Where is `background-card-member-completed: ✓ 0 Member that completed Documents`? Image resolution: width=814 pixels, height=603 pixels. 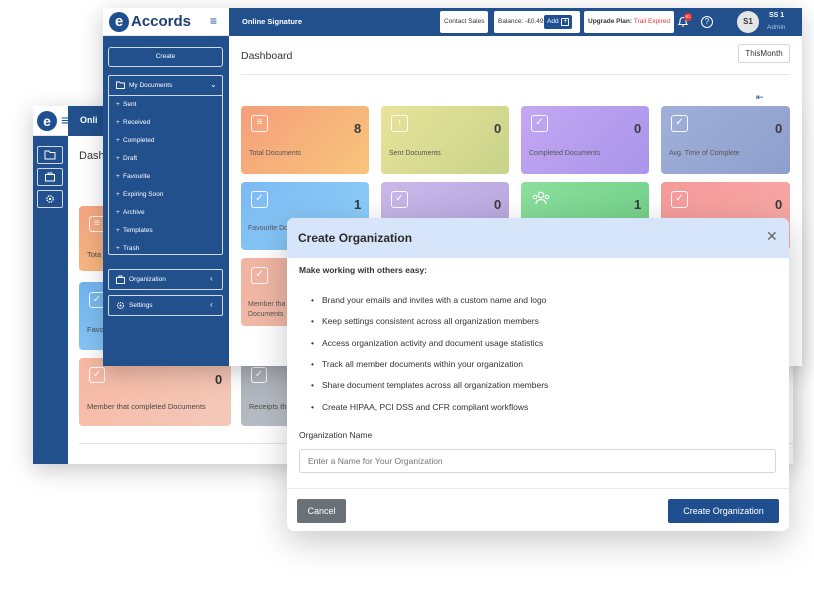
background-card-member-completed: ✓ 0 Member that completed Documents is located at coordinates (155, 392).